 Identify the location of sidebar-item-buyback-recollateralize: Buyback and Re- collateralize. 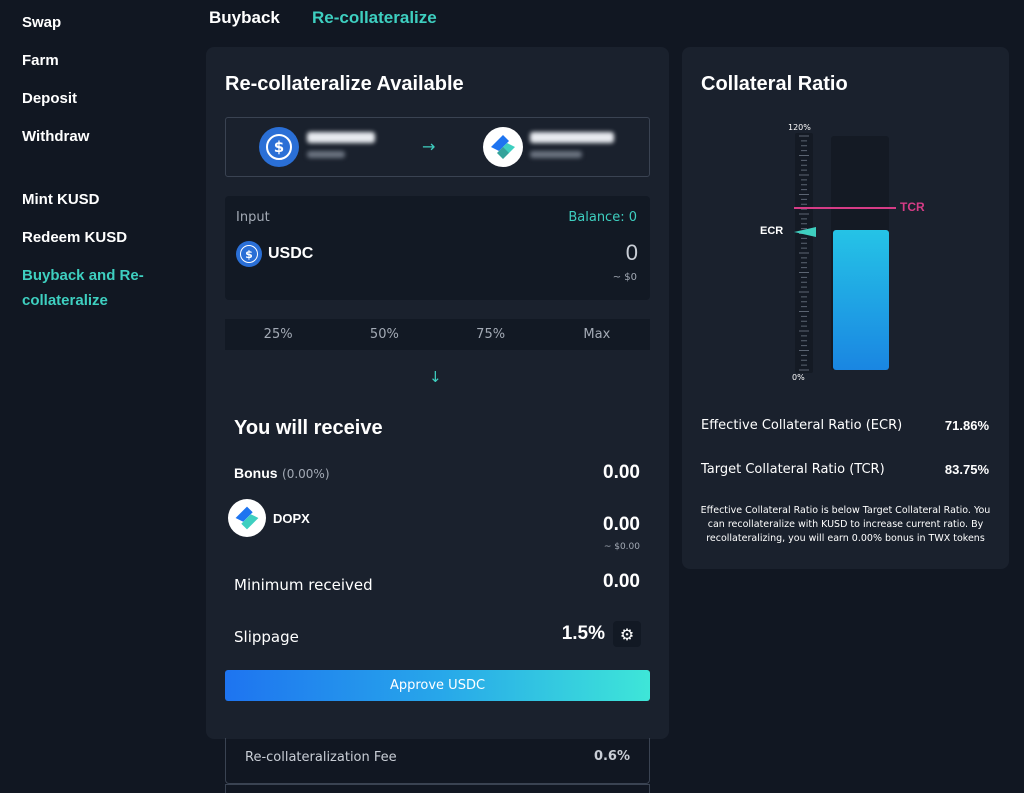
(83, 288).